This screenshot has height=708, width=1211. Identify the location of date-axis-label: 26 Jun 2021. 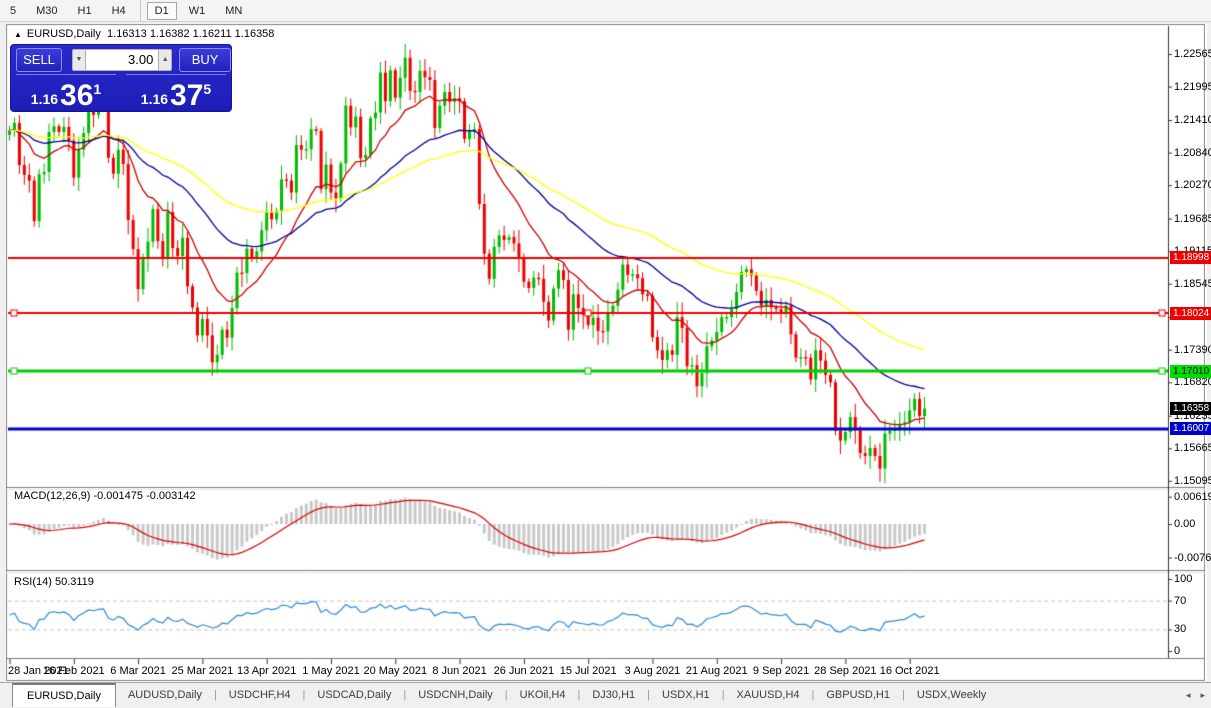
(524, 671).